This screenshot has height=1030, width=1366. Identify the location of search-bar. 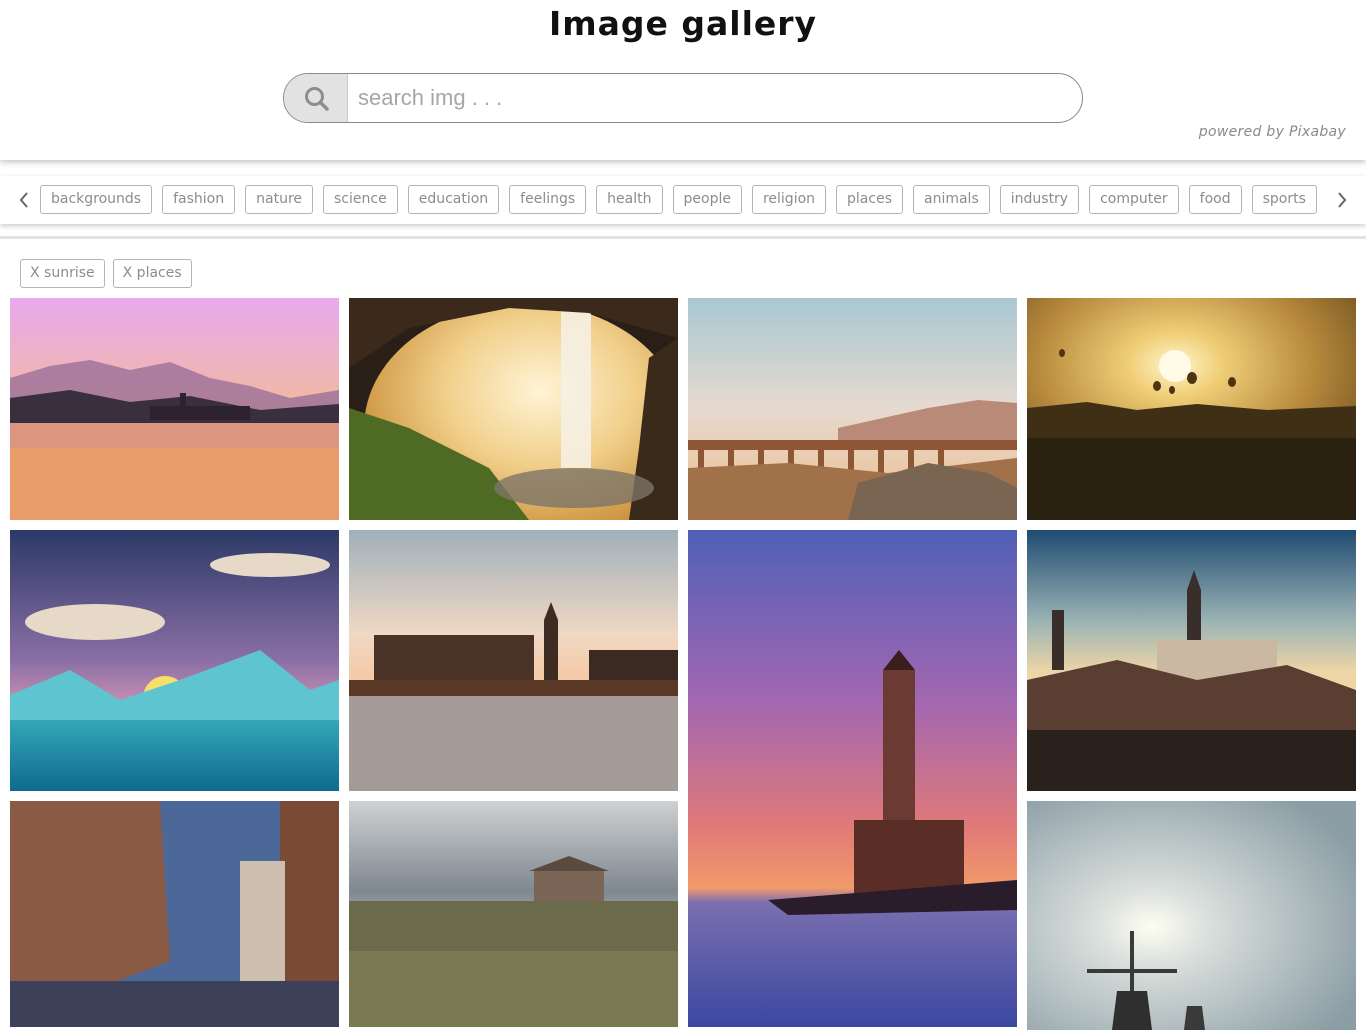
(683, 98).